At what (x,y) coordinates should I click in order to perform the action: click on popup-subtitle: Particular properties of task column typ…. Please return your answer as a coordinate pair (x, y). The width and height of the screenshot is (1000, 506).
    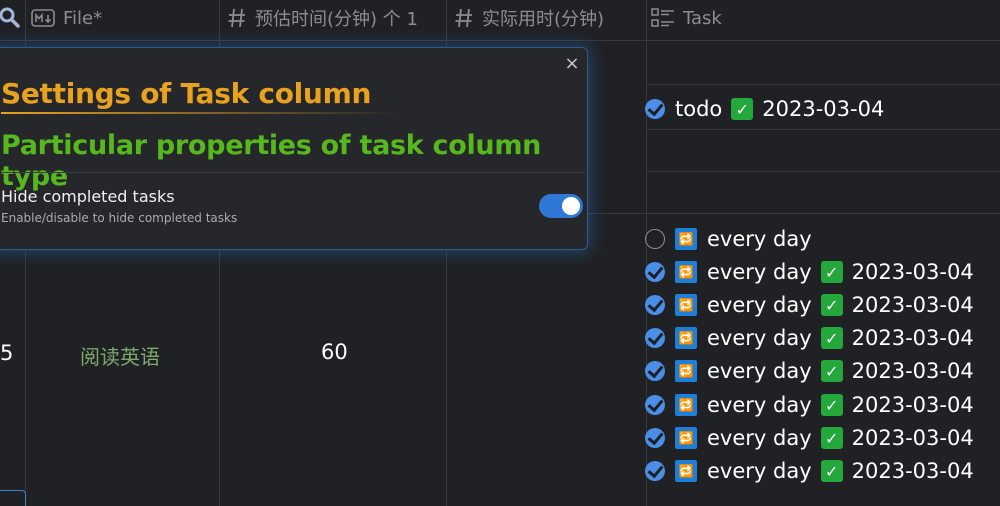
    Looking at the image, I should click on (271, 161).